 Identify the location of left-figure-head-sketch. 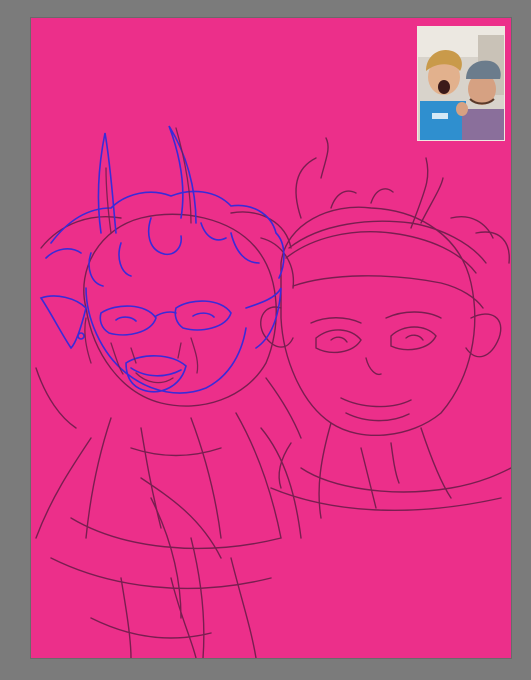
(167, 309).